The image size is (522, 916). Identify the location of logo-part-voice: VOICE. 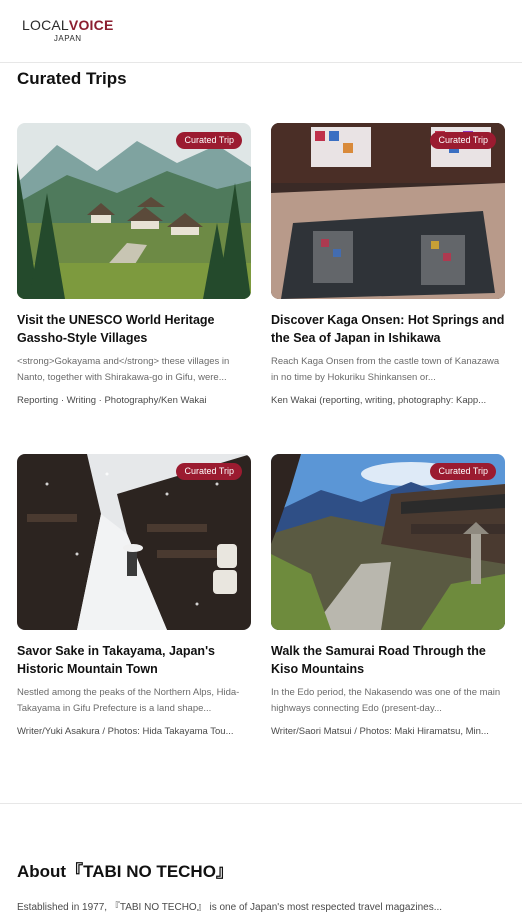
(91, 25).